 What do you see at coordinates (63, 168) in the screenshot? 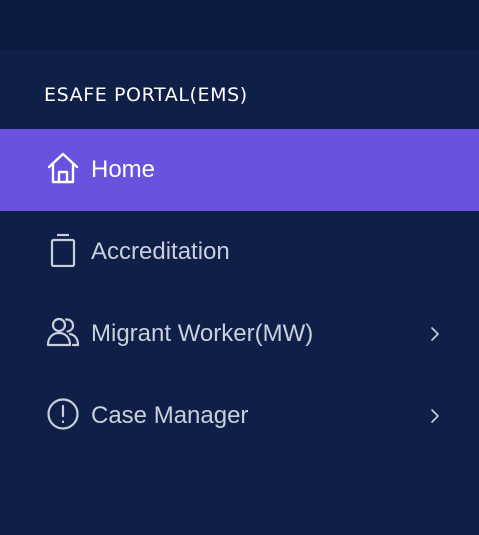
I see `home-icon` at bounding box center [63, 168].